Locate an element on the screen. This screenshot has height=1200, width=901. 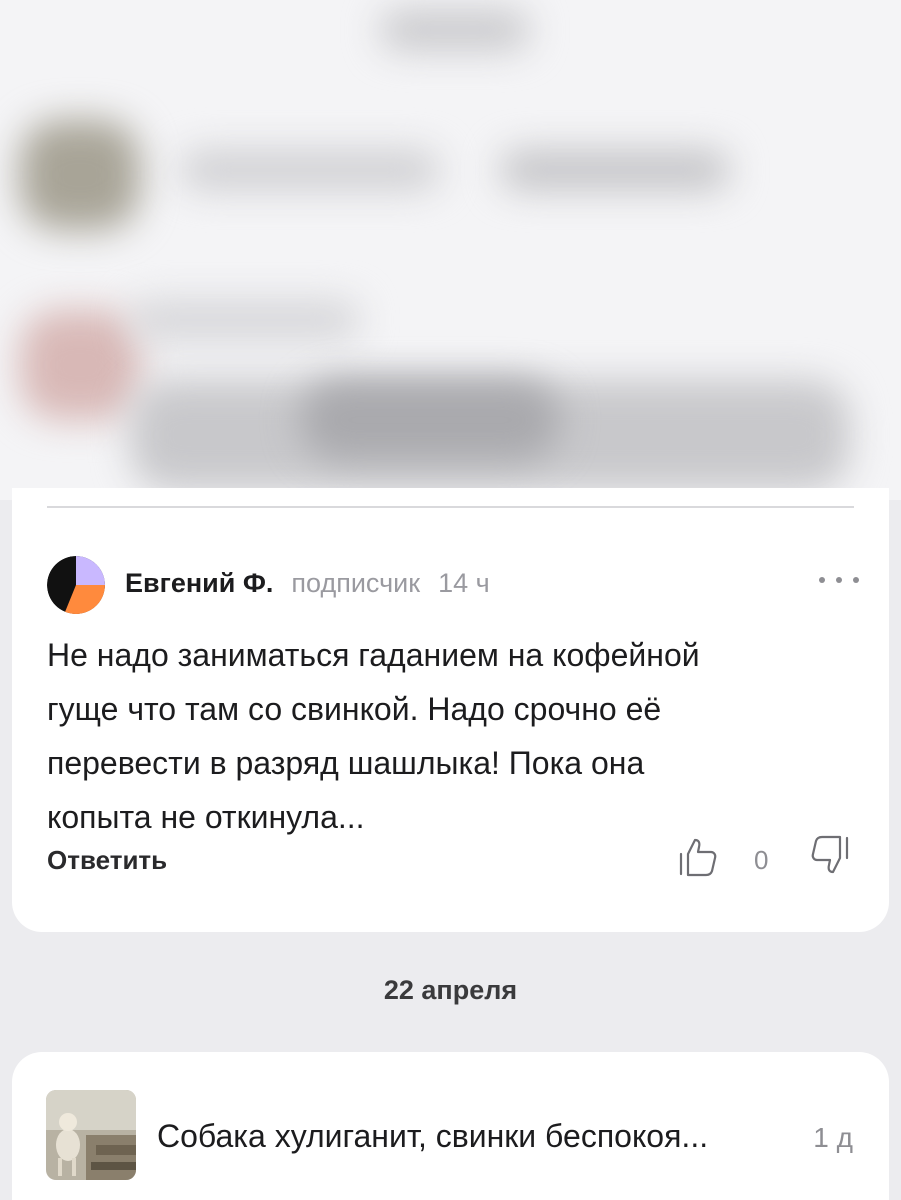
notification-card: Собака хулиганит, свинки беспокоя... 1 д is located at coordinates (450, 1126).